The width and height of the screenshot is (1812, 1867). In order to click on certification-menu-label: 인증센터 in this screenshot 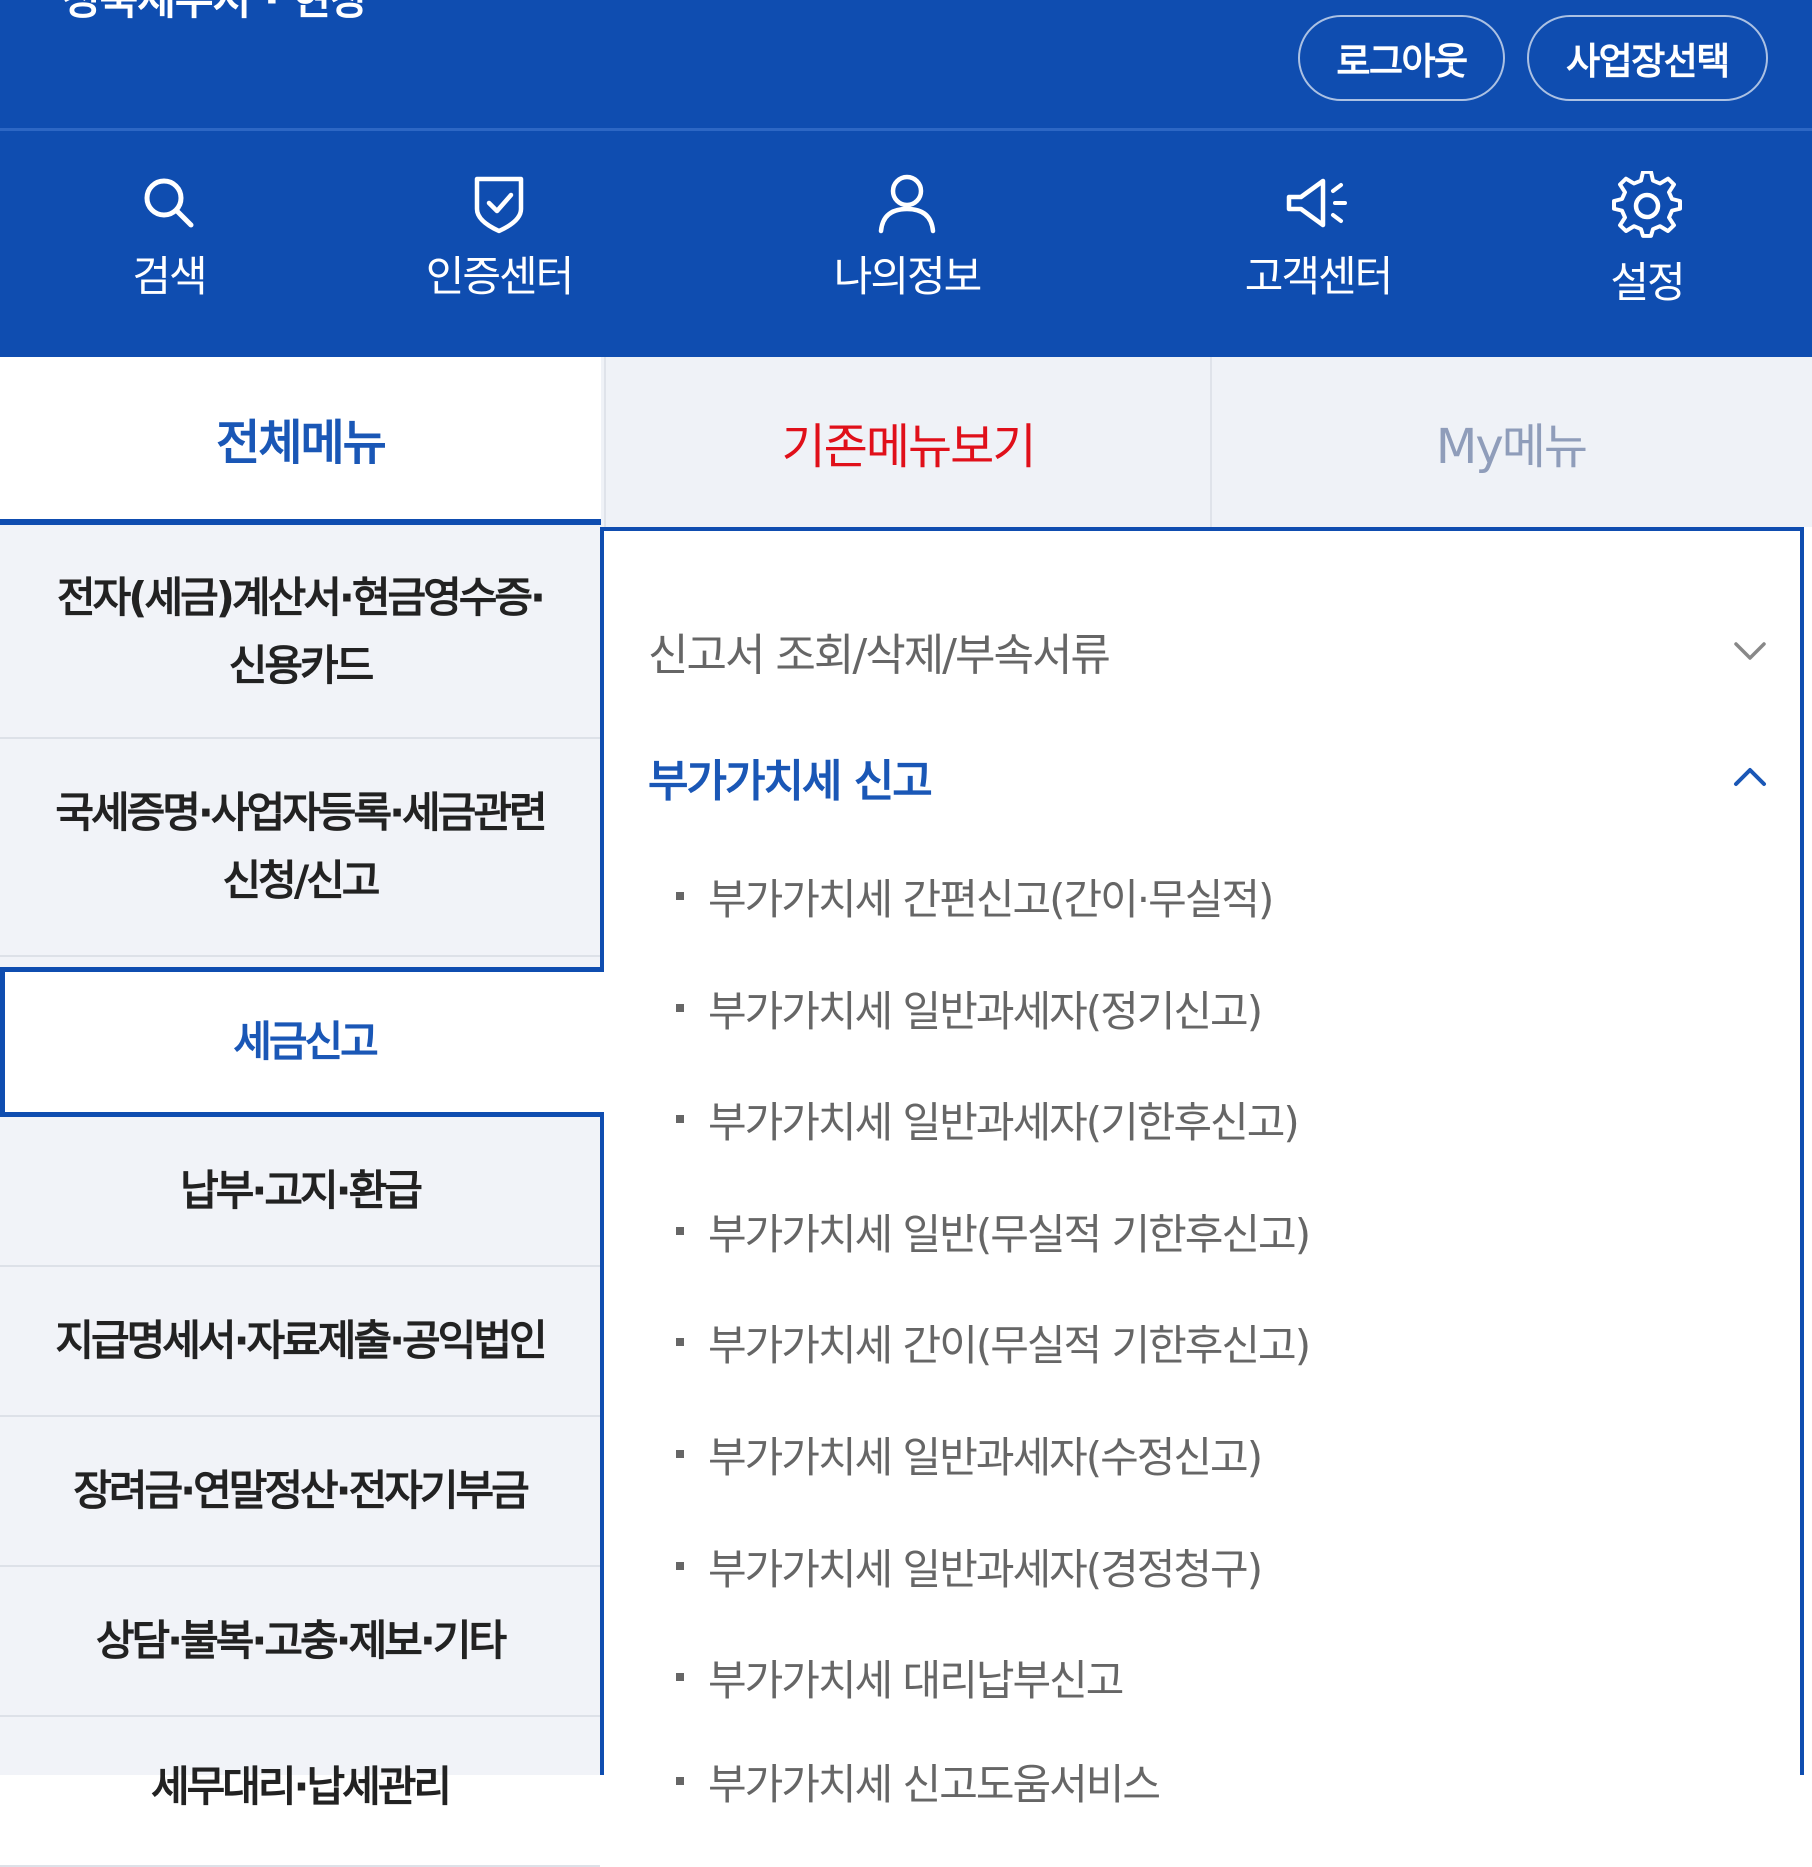, I will do `click(500, 276)`.